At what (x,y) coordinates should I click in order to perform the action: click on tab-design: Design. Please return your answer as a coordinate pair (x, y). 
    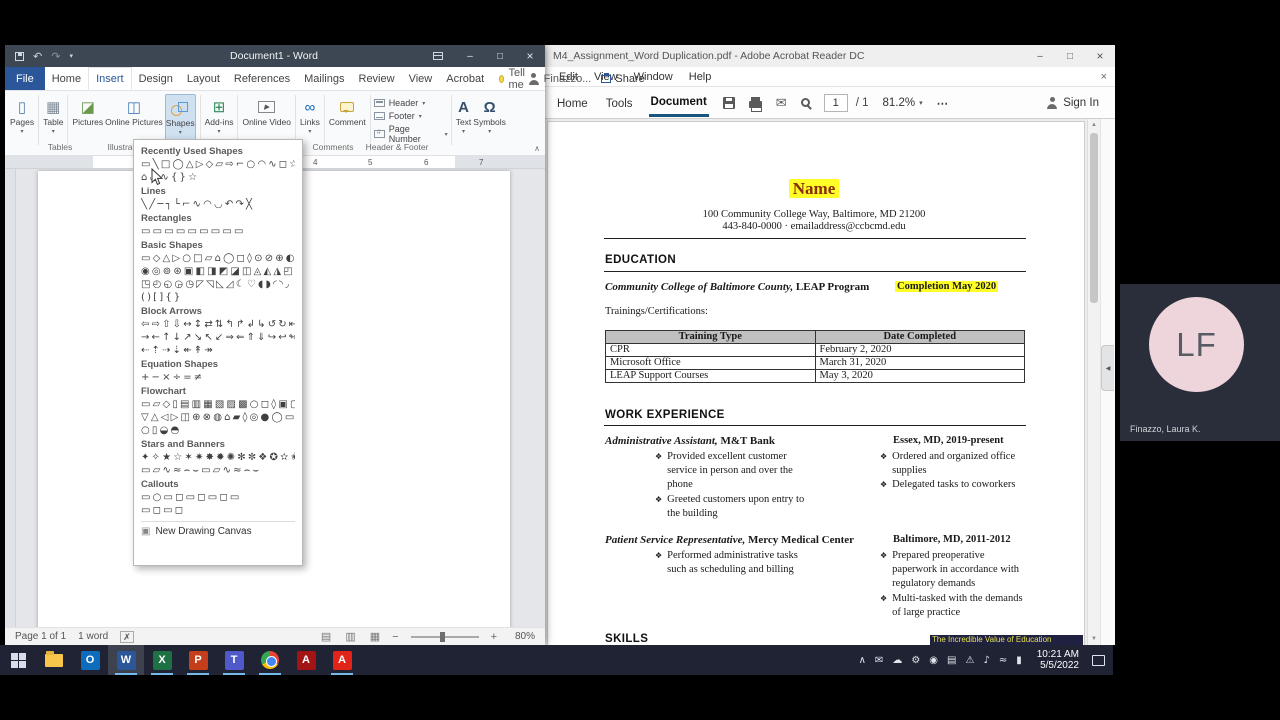
    Looking at the image, I should click on (156, 78).